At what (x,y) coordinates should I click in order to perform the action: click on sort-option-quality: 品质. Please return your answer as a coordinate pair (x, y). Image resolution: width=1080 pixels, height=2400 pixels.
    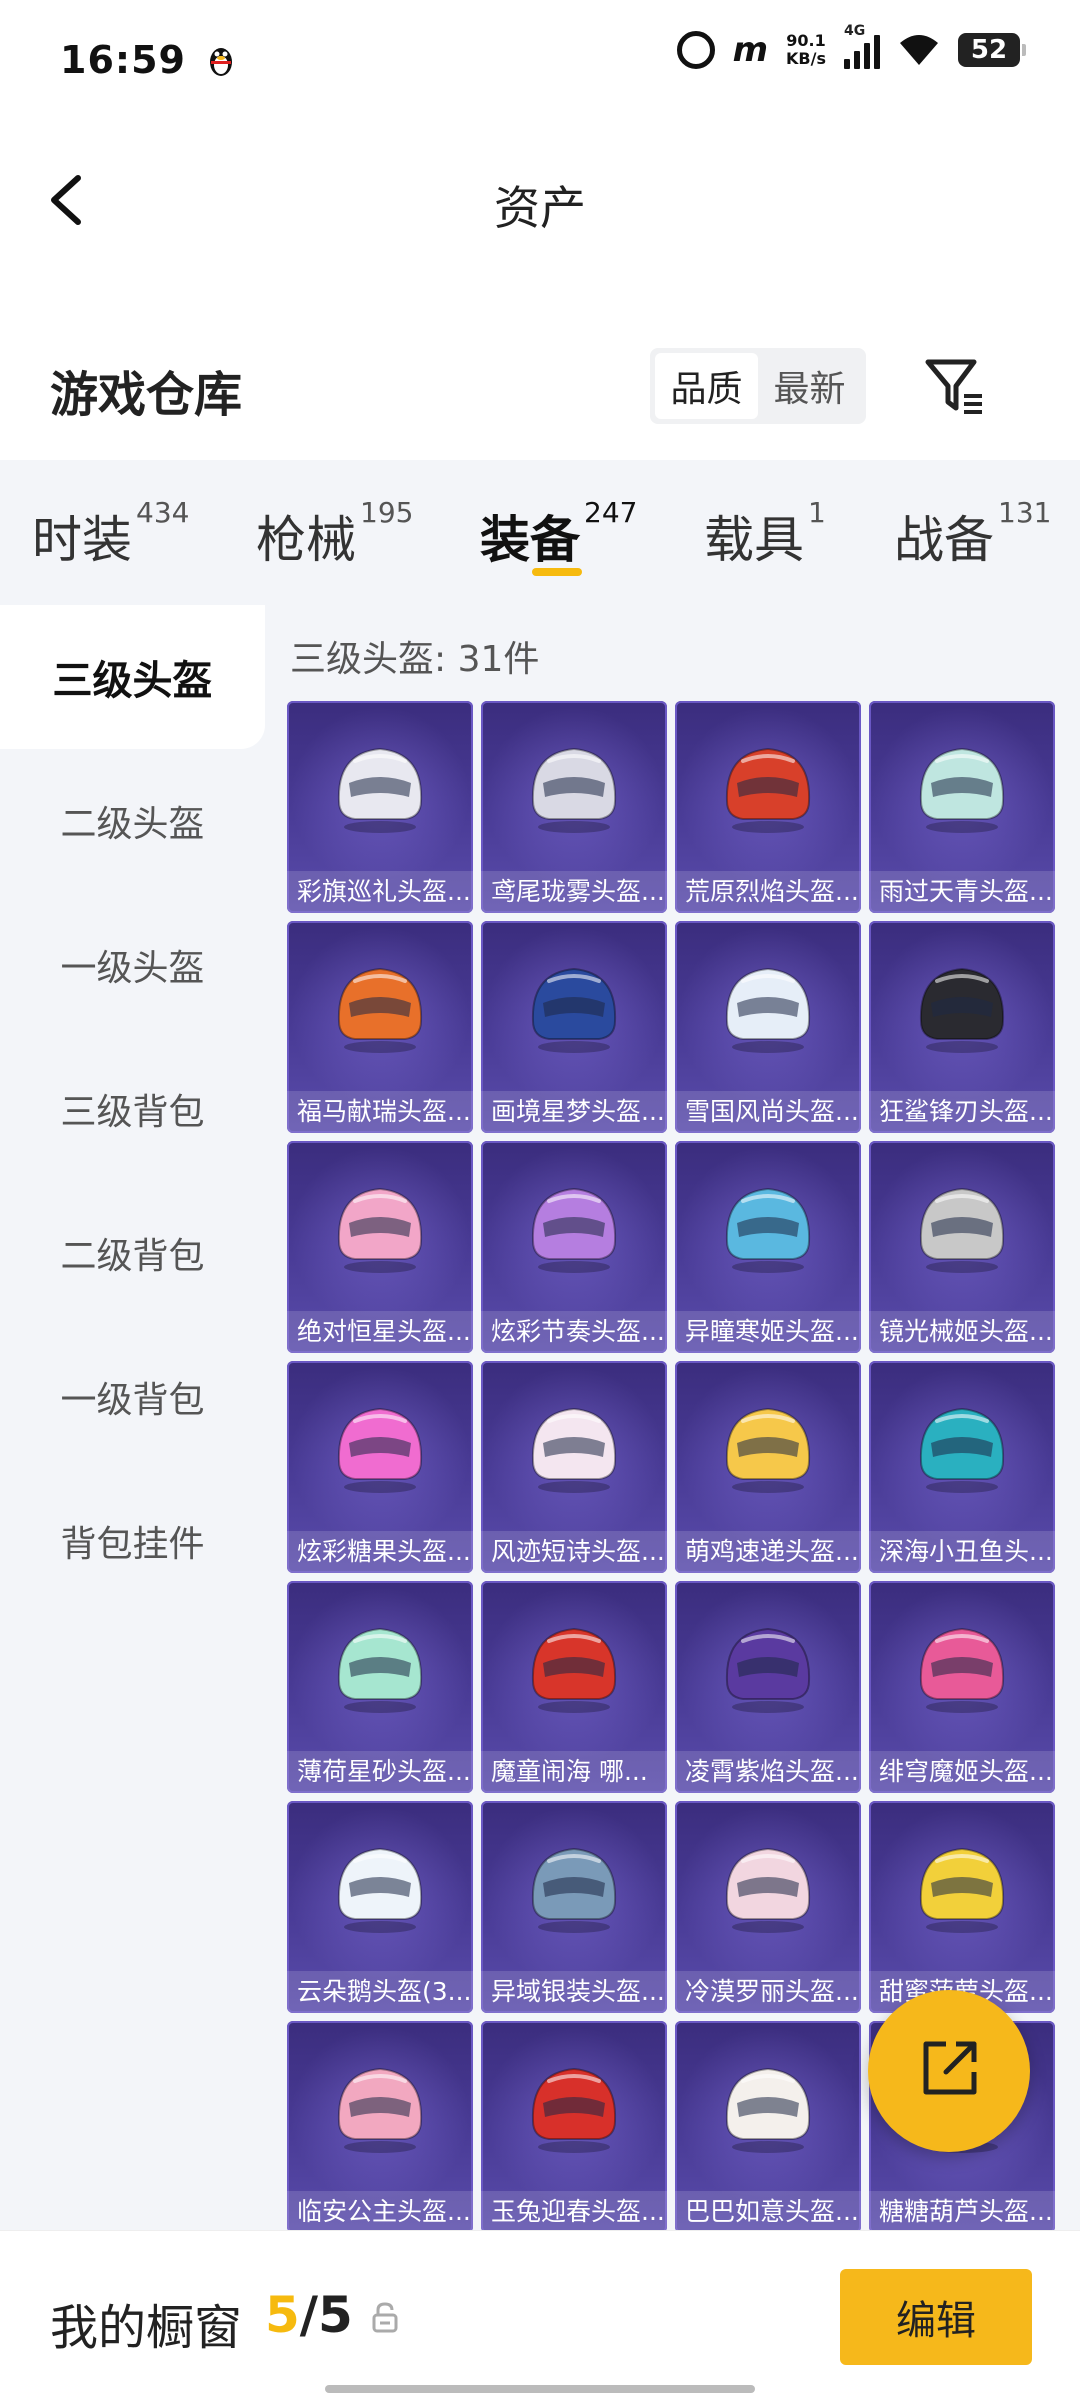
    Looking at the image, I should click on (706, 386).